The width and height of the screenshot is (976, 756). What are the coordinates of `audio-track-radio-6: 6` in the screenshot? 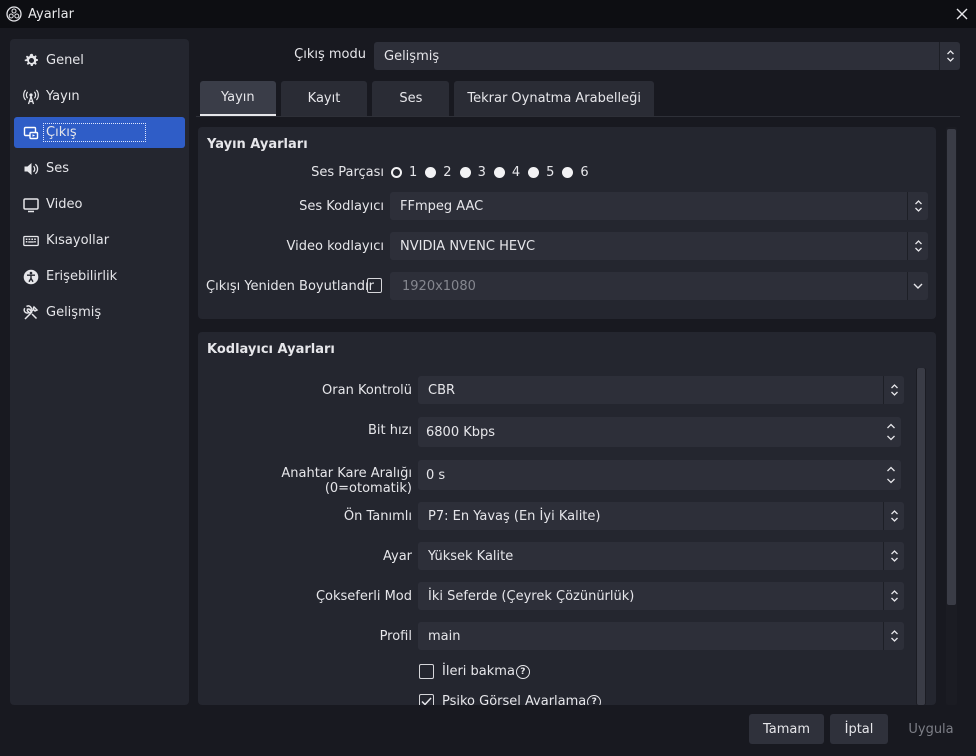 It's located at (575, 172).